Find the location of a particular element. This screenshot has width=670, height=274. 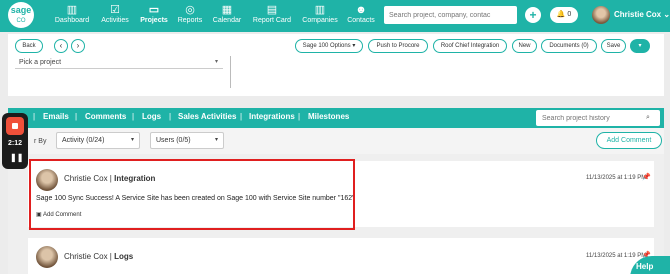

nav-companies: ▥ Companies is located at coordinates (320, 13).